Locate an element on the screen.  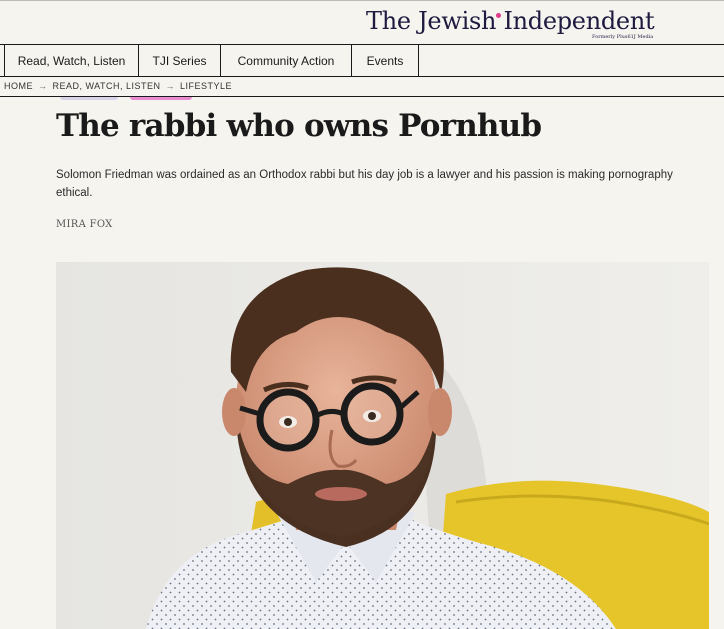
breadcrumb-read-watch-listen: READ, WATCH, LISTEN is located at coordinates (107, 86).